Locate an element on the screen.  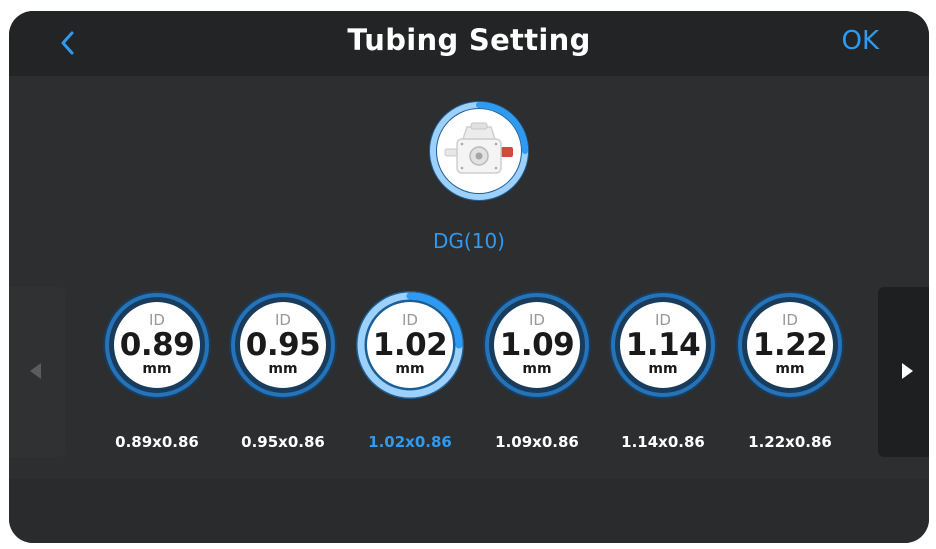
tube-diameter-value: 0.89 is located at coordinates (157, 345).